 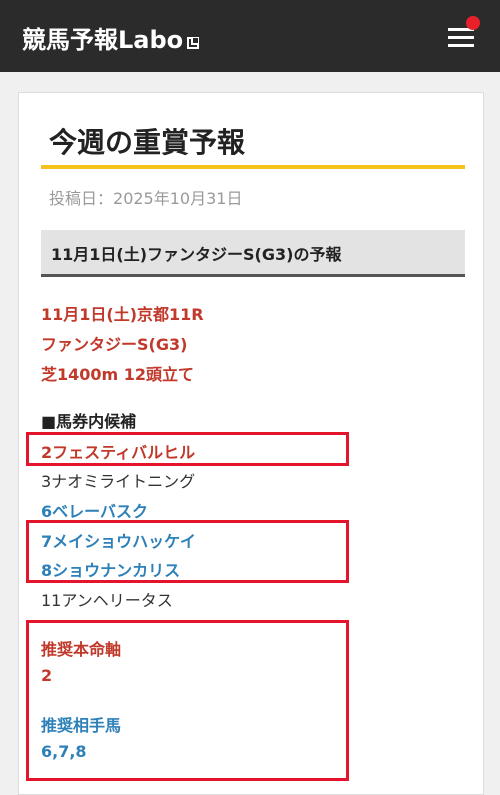 I want to click on title-underline, so click(x=253, y=167).